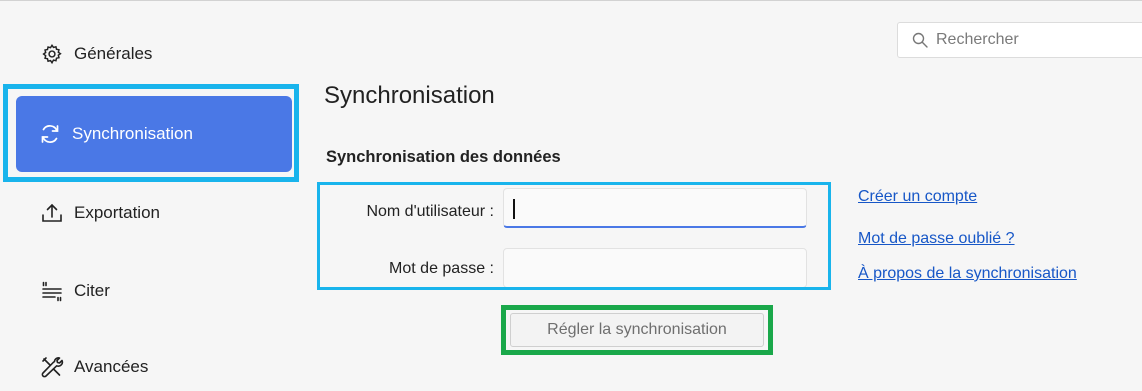  I want to click on page-title: Synchronisation, so click(409, 95).